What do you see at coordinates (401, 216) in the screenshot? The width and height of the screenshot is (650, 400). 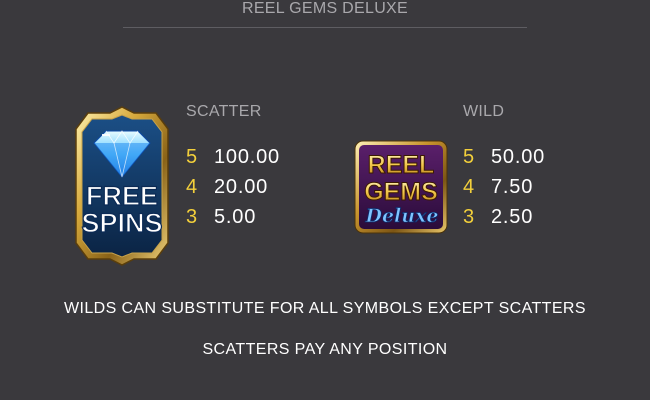 I see `wild-logo-text-deluxe: Deluxe` at bounding box center [401, 216].